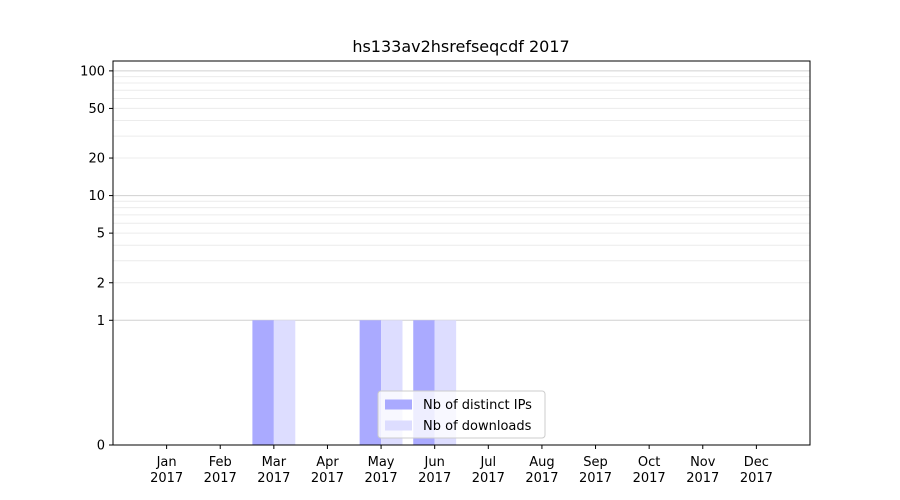  Describe the element at coordinates (96, 109) in the screenshot. I see `y-tick-label: 50` at that location.